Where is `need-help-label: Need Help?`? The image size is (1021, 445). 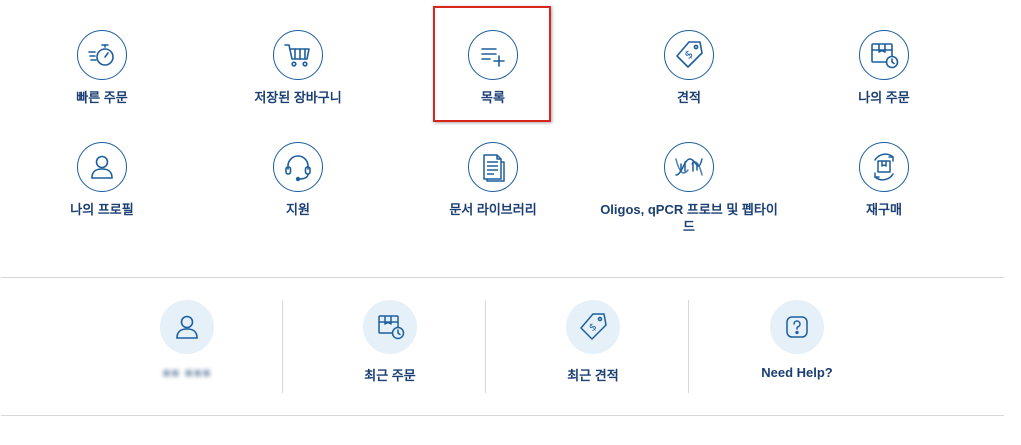
need-help-label: Need Help? is located at coordinates (797, 372).